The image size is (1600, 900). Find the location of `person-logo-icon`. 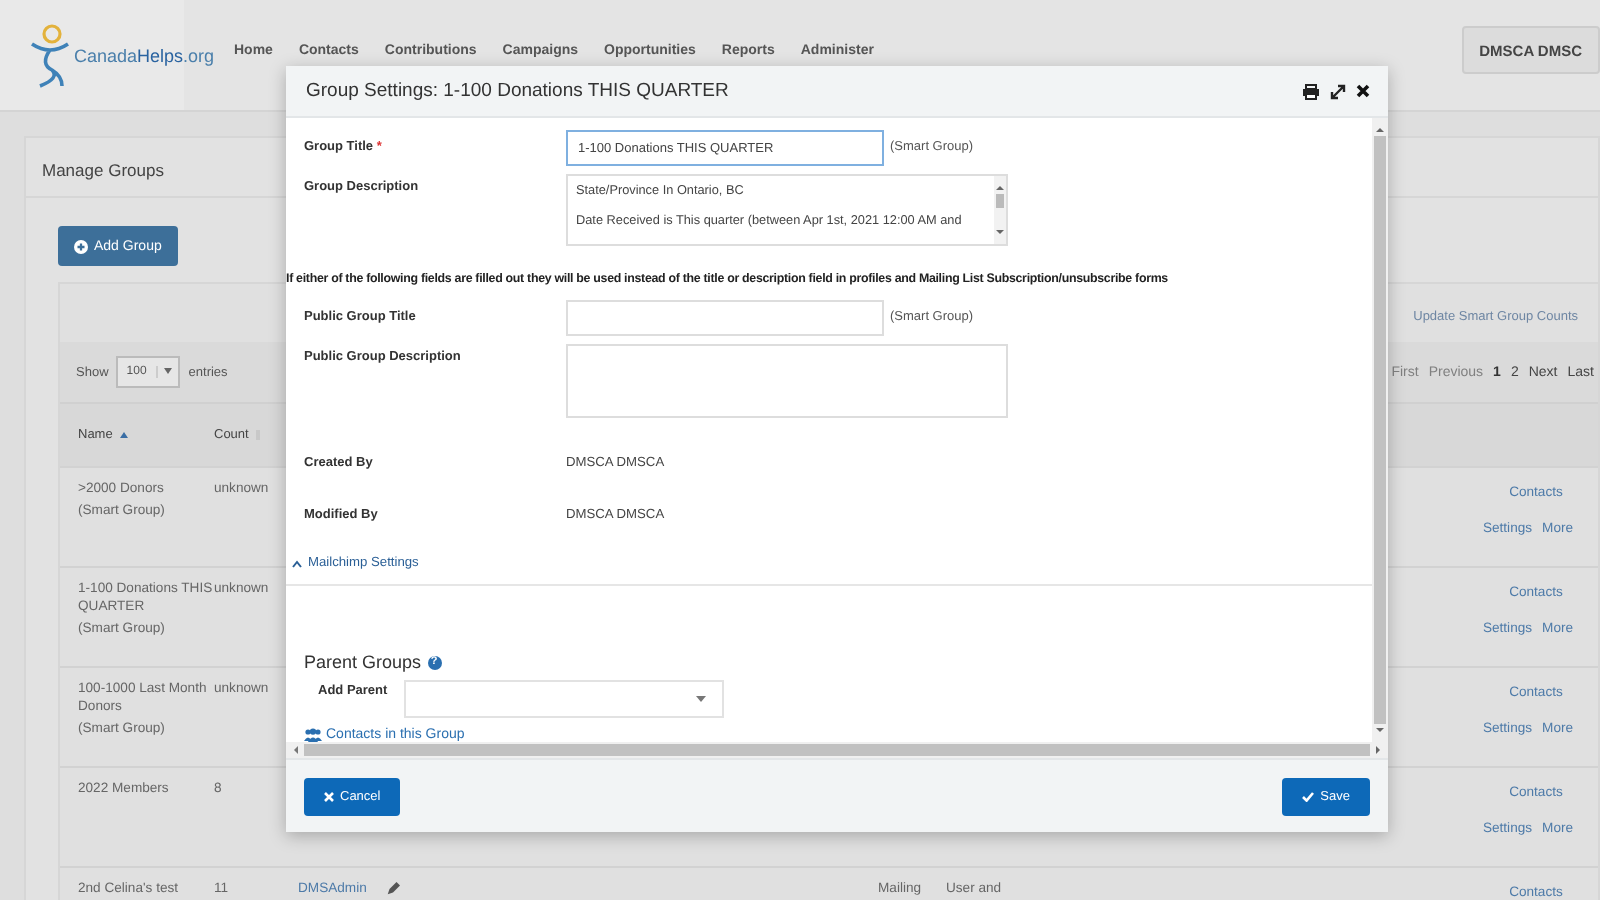

person-logo-icon is located at coordinates (50, 55).